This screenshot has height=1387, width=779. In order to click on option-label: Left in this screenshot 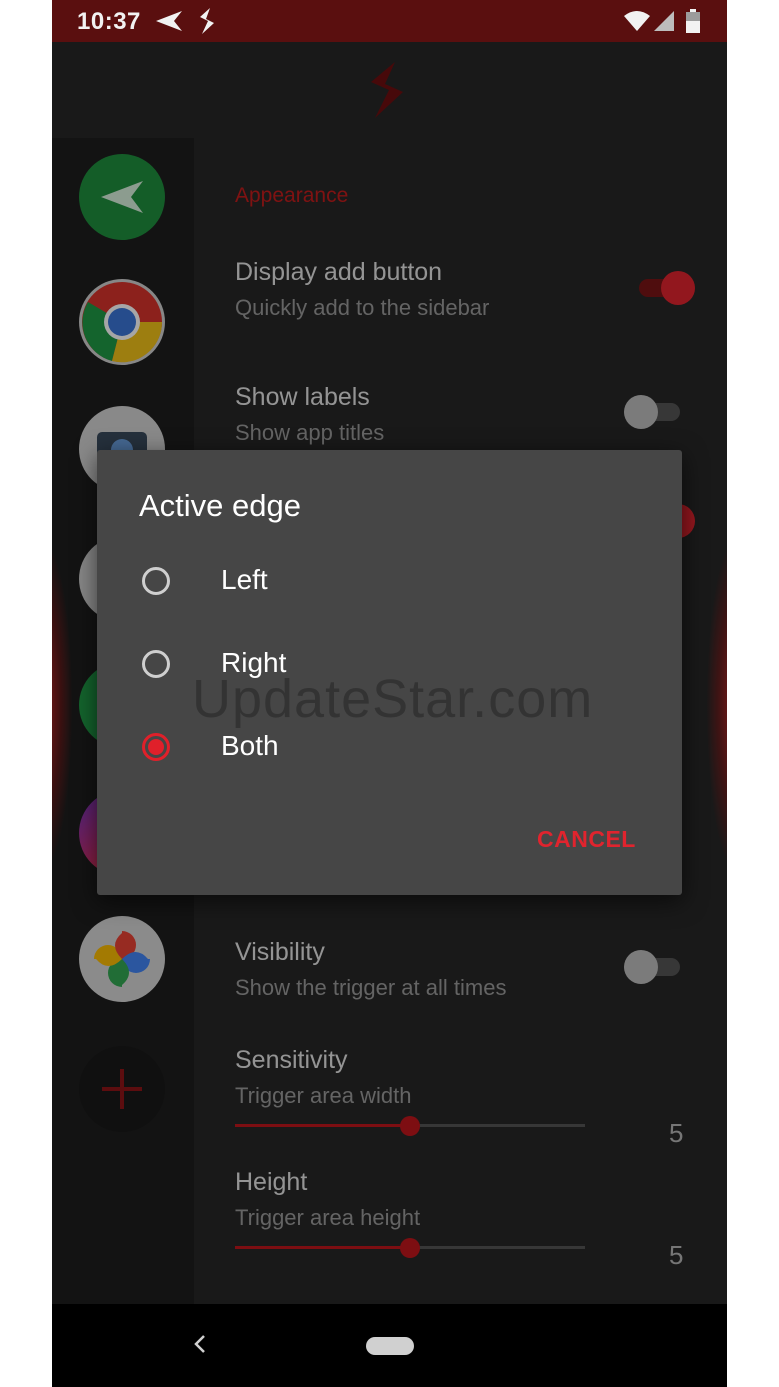, I will do `click(244, 579)`.